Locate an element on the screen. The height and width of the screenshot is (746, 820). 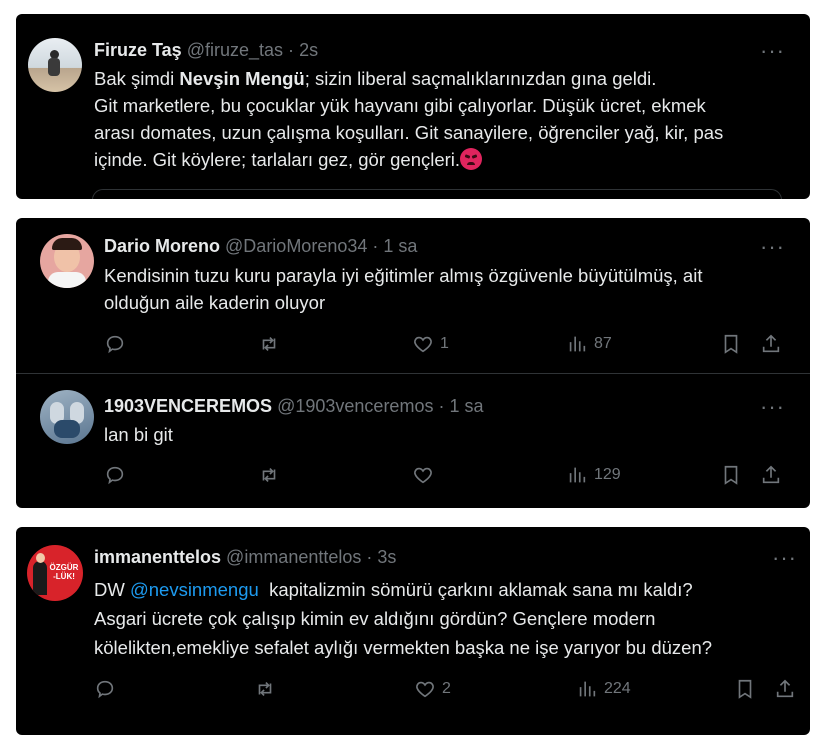
tweet-actions: 1 87 is located at coordinates (449, 345).